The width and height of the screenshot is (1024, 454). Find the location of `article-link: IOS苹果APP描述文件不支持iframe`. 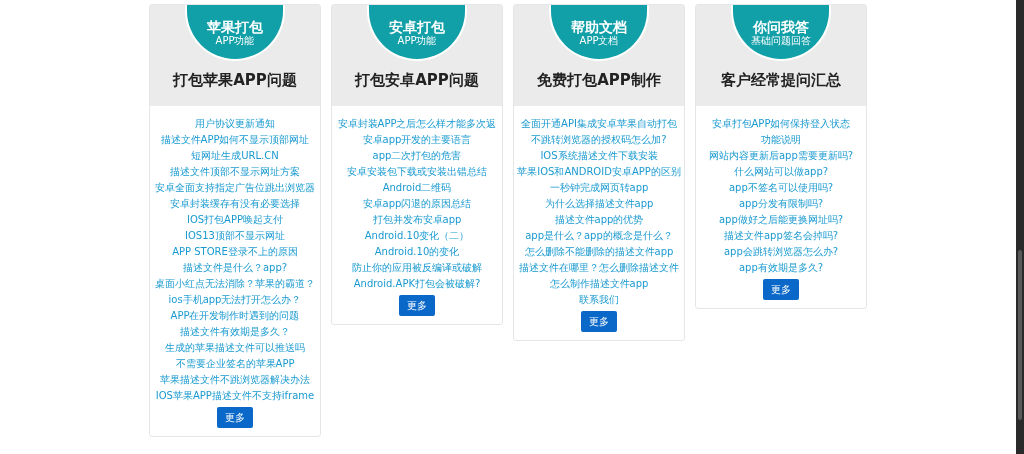

article-link: IOS苹果APP描述文件不支持iframe is located at coordinates (235, 395).